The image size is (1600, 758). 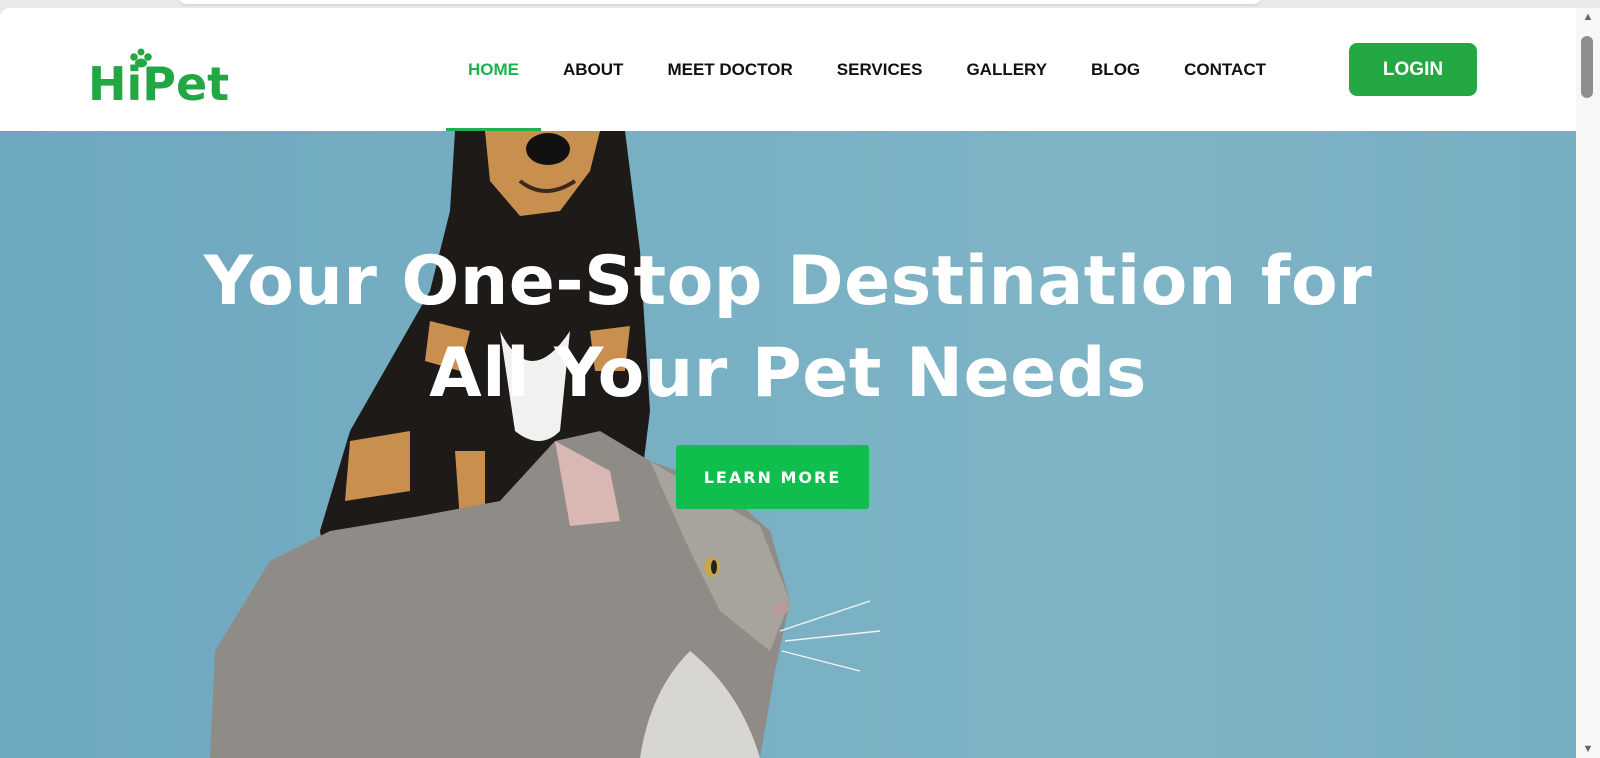 I want to click on nav-home: HOME, so click(x=493, y=69).